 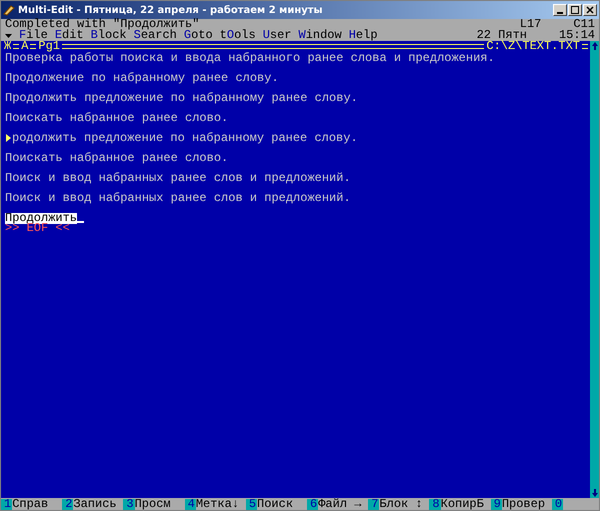 I want to click on close-icon, so click(x=590, y=10).